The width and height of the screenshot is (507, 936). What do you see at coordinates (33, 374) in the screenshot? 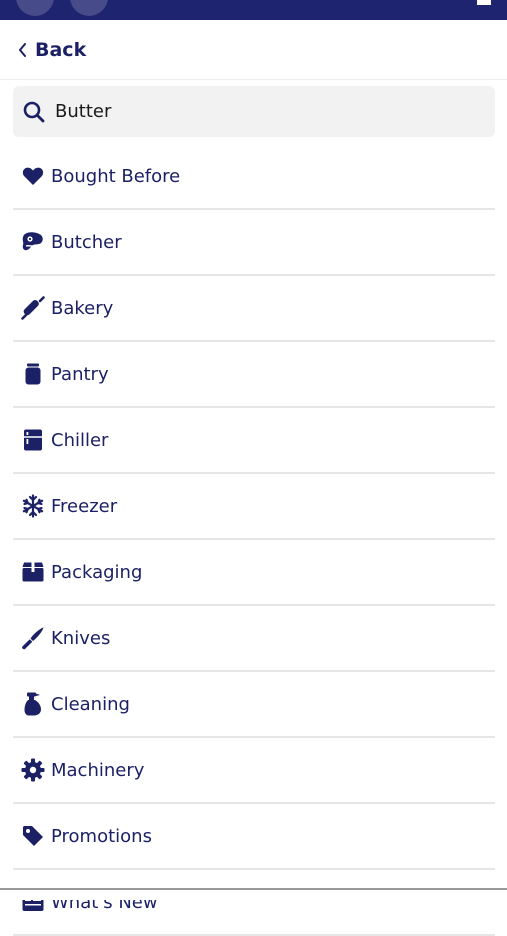
I see `jar-icon` at bounding box center [33, 374].